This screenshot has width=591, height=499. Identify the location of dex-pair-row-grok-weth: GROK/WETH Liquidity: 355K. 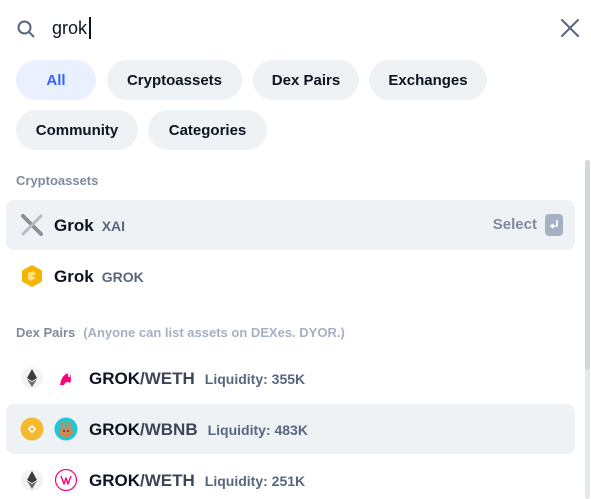
(290, 378).